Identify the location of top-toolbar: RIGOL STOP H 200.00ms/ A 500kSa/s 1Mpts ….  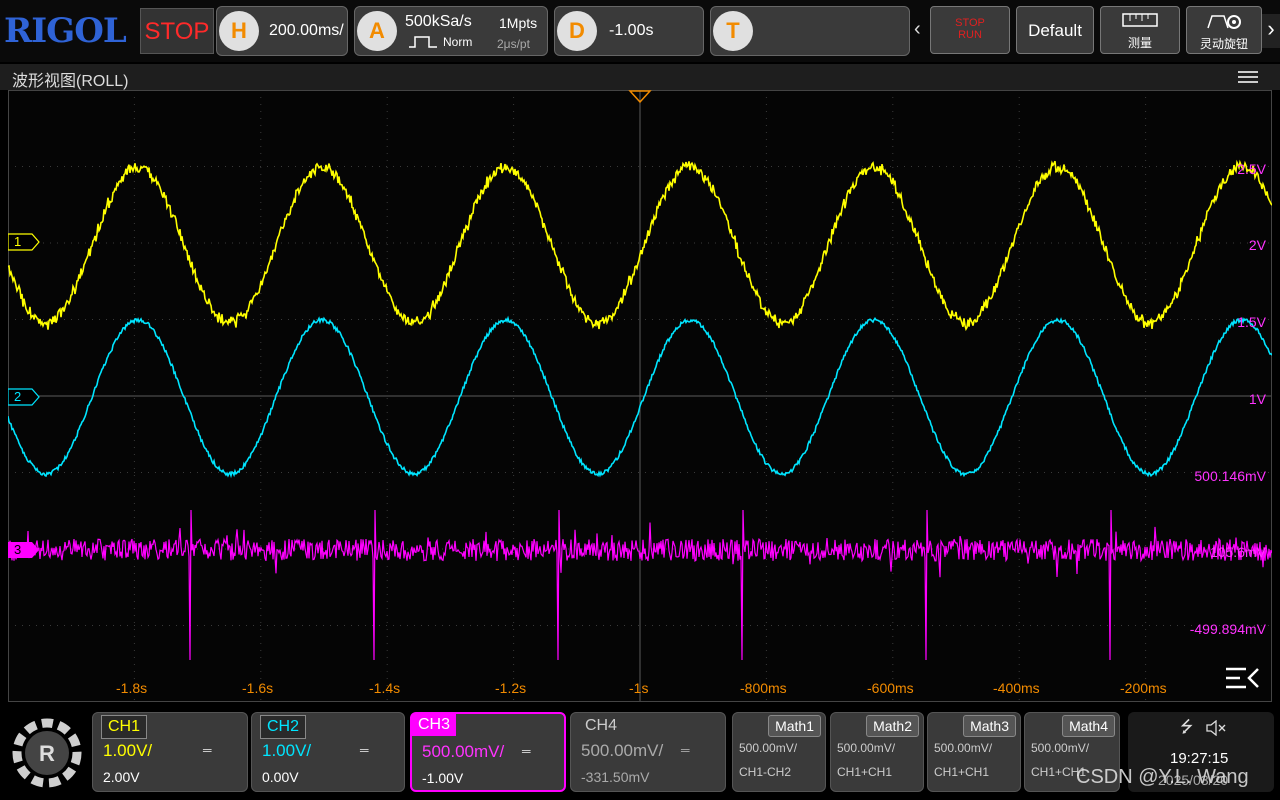
(640, 31).